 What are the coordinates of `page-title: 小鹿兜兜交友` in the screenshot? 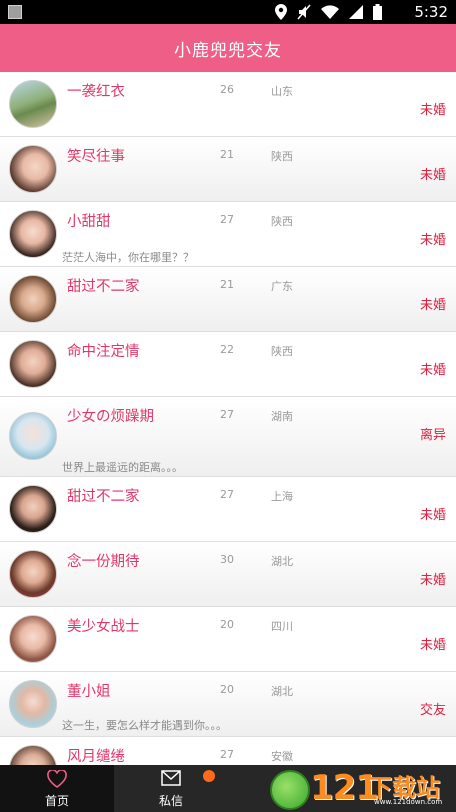 It's located at (228, 50).